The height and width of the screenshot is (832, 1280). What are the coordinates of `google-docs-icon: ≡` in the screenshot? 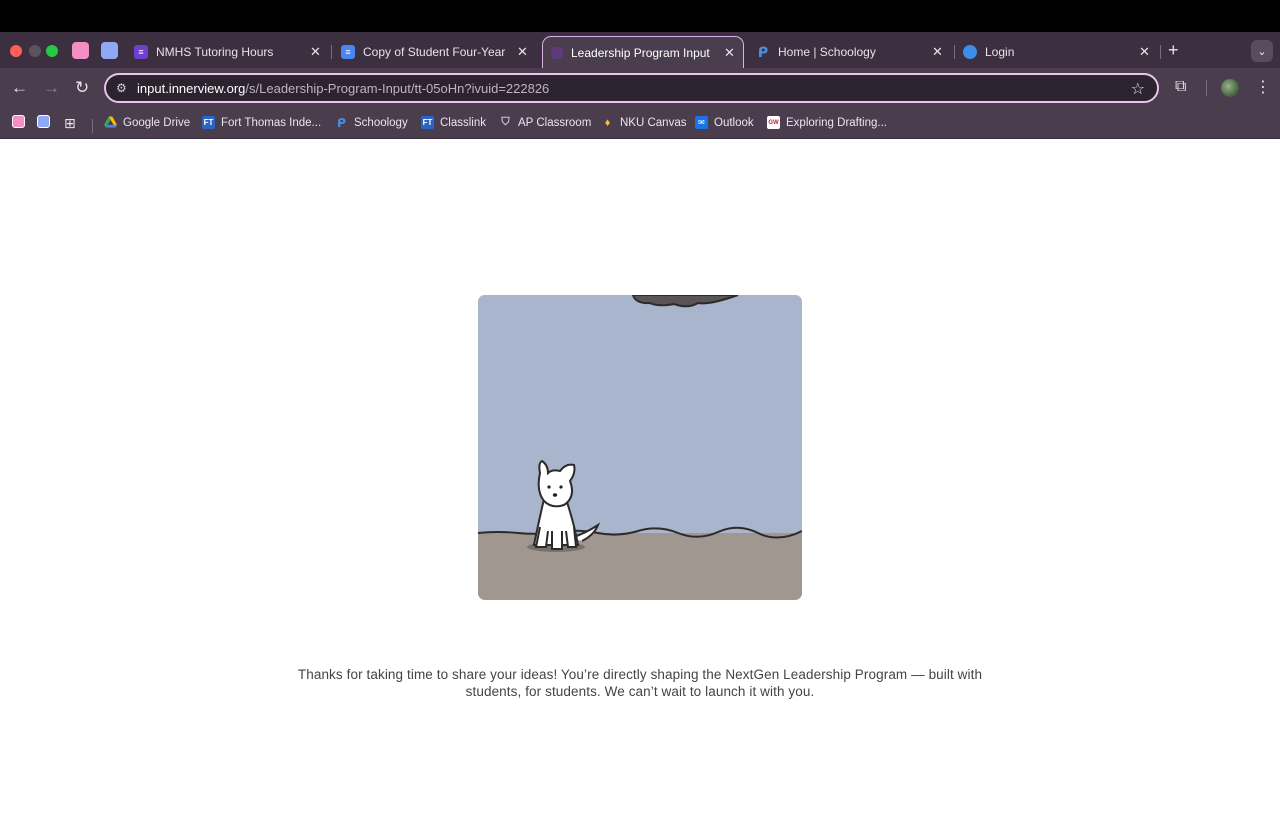 It's located at (348, 52).